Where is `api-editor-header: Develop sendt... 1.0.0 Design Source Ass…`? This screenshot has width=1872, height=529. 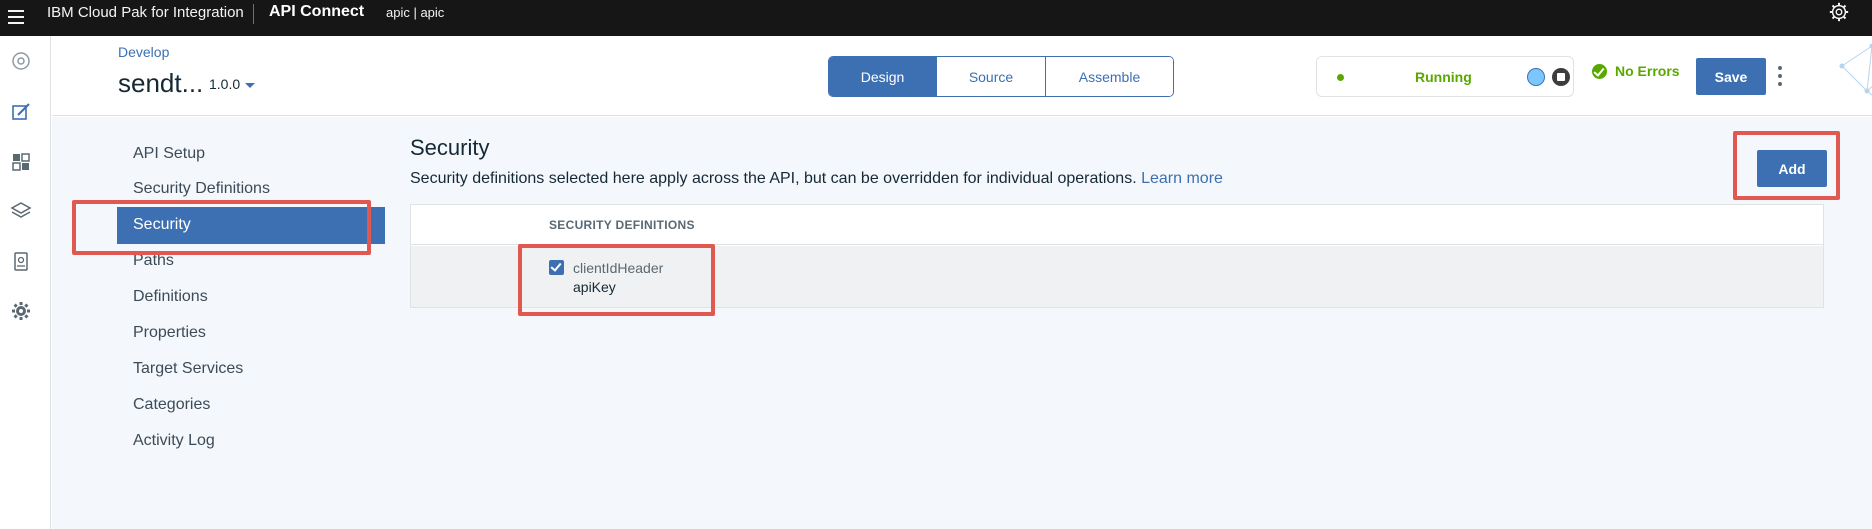 api-editor-header: Develop sendt... 1.0.0 Design Source Ass… is located at coordinates (962, 76).